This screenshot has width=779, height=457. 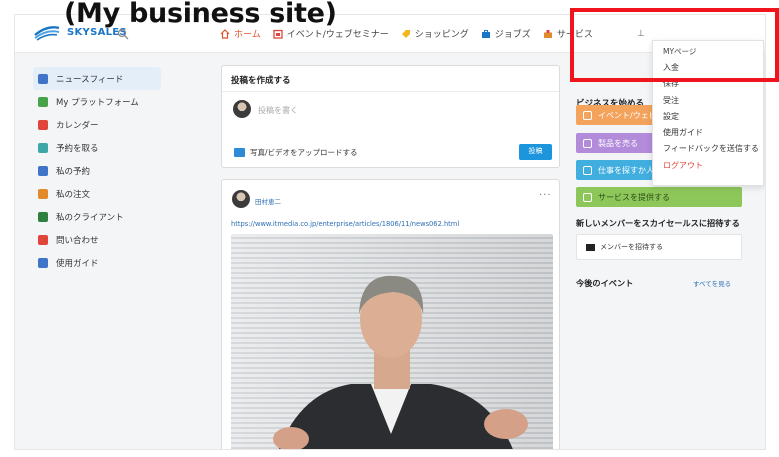 I want to click on invite-title: 新しいメンバーをスカイセールスに招待する, so click(x=658, y=223).